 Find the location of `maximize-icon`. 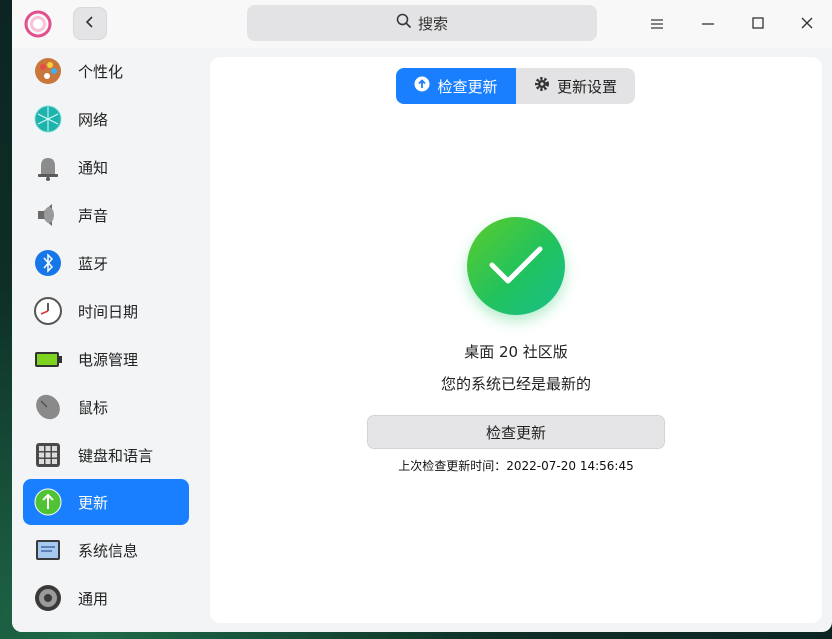

maximize-icon is located at coordinates (758, 24).